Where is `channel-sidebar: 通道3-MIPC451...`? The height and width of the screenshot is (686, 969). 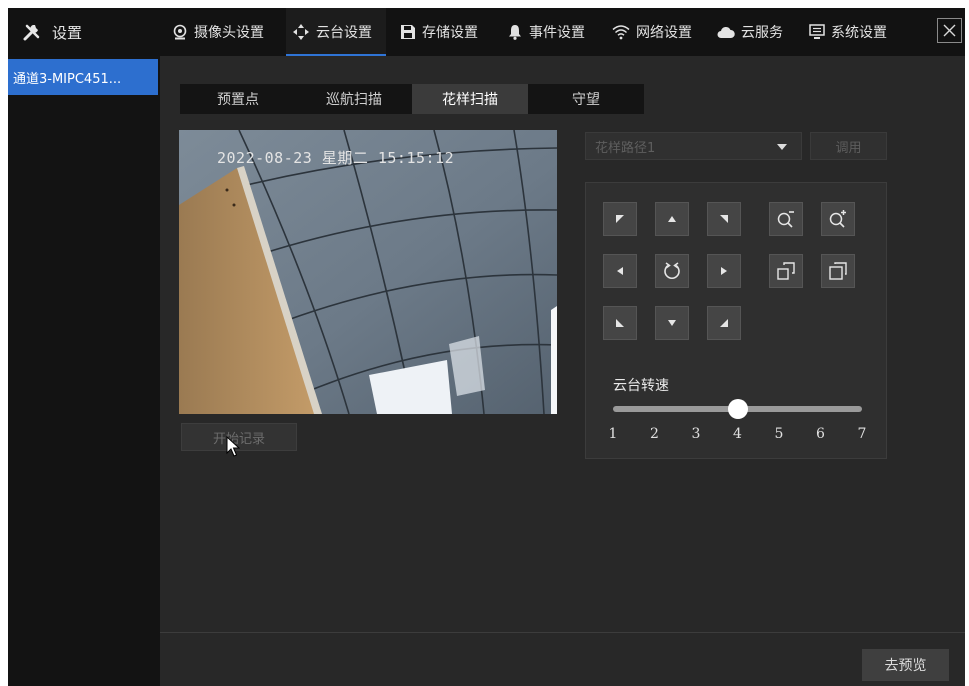
channel-sidebar: 通道3-MIPC451... is located at coordinates (84, 371).